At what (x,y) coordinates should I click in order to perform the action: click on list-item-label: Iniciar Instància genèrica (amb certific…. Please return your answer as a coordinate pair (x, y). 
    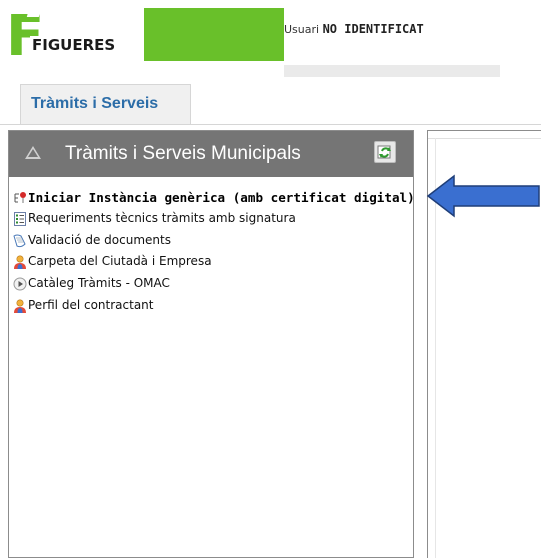
    Looking at the image, I should click on (221, 197).